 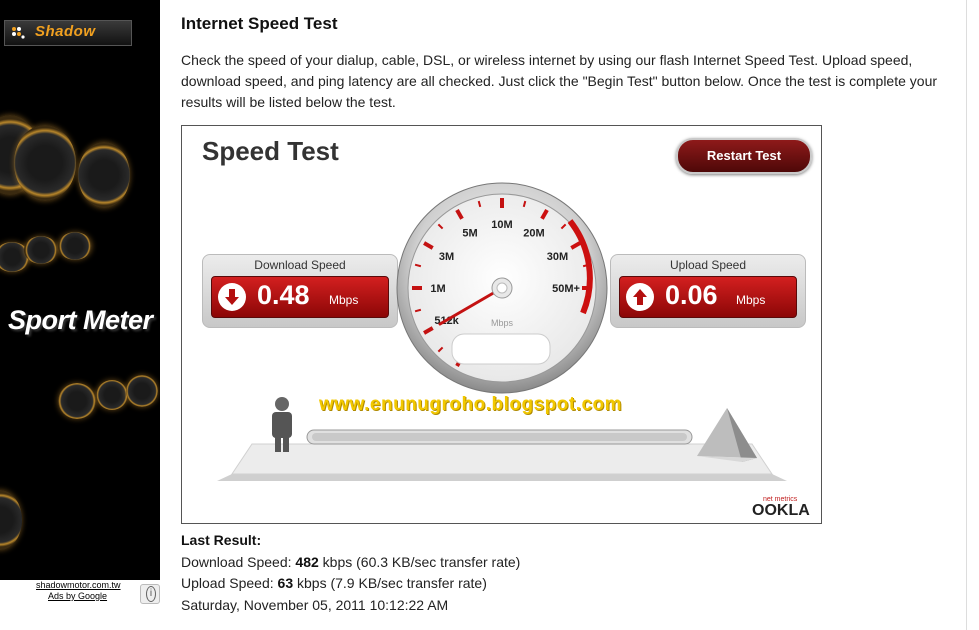 What do you see at coordinates (966, 315) in the screenshot?
I see `page-divider` at bounding box center [966, 315].